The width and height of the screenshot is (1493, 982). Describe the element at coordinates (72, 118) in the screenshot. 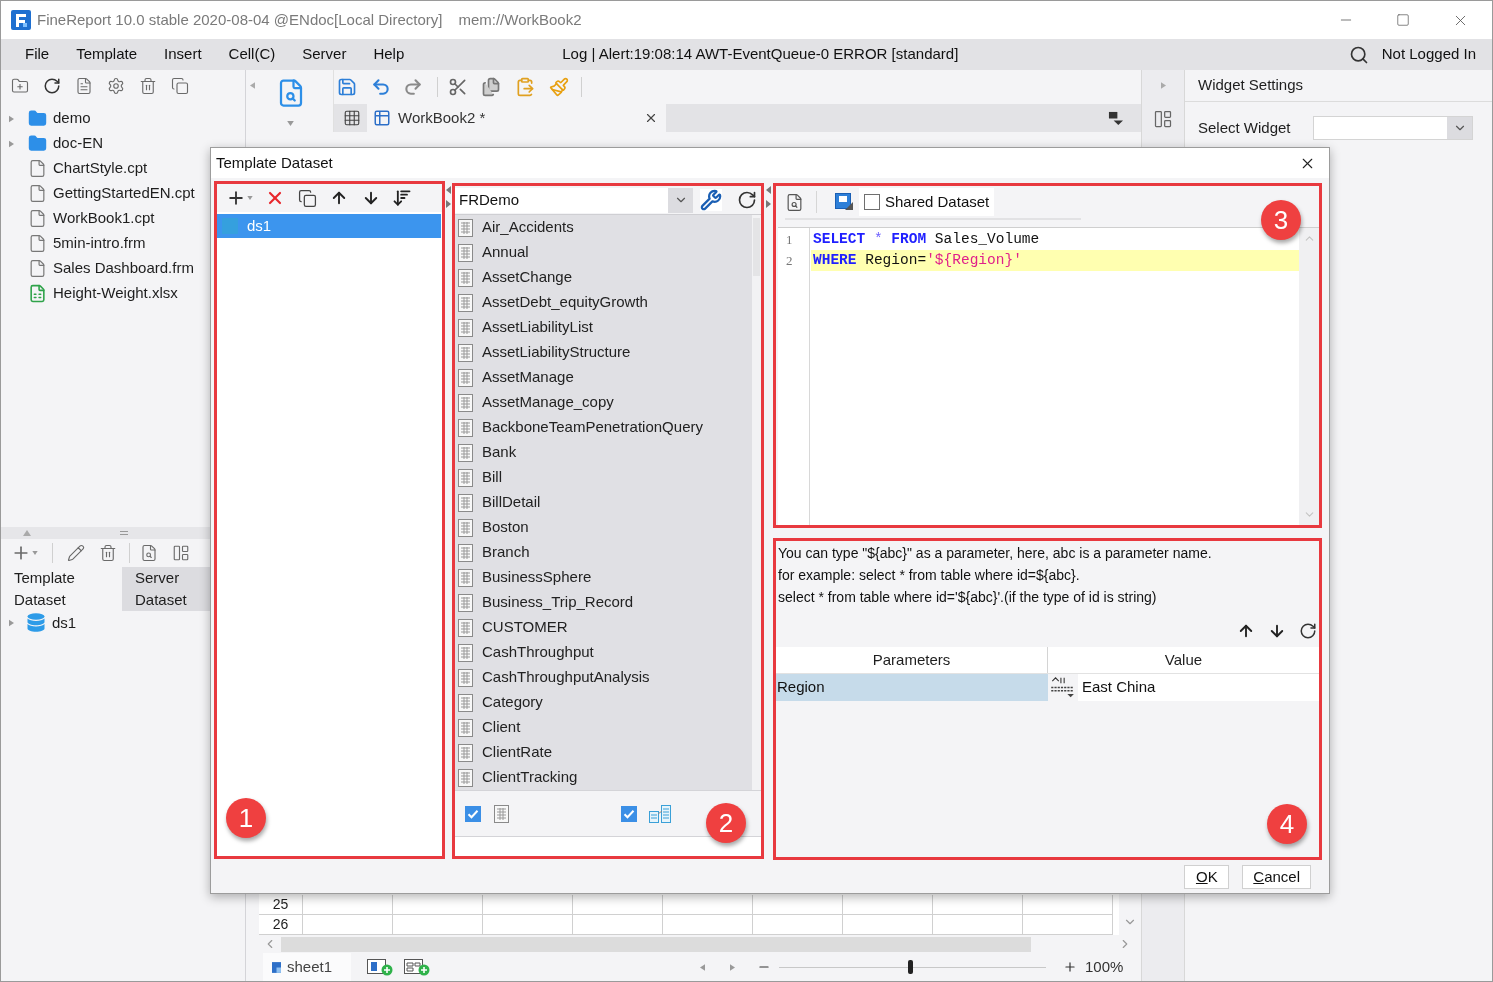

I see `file-tree-item: demo` at that location.